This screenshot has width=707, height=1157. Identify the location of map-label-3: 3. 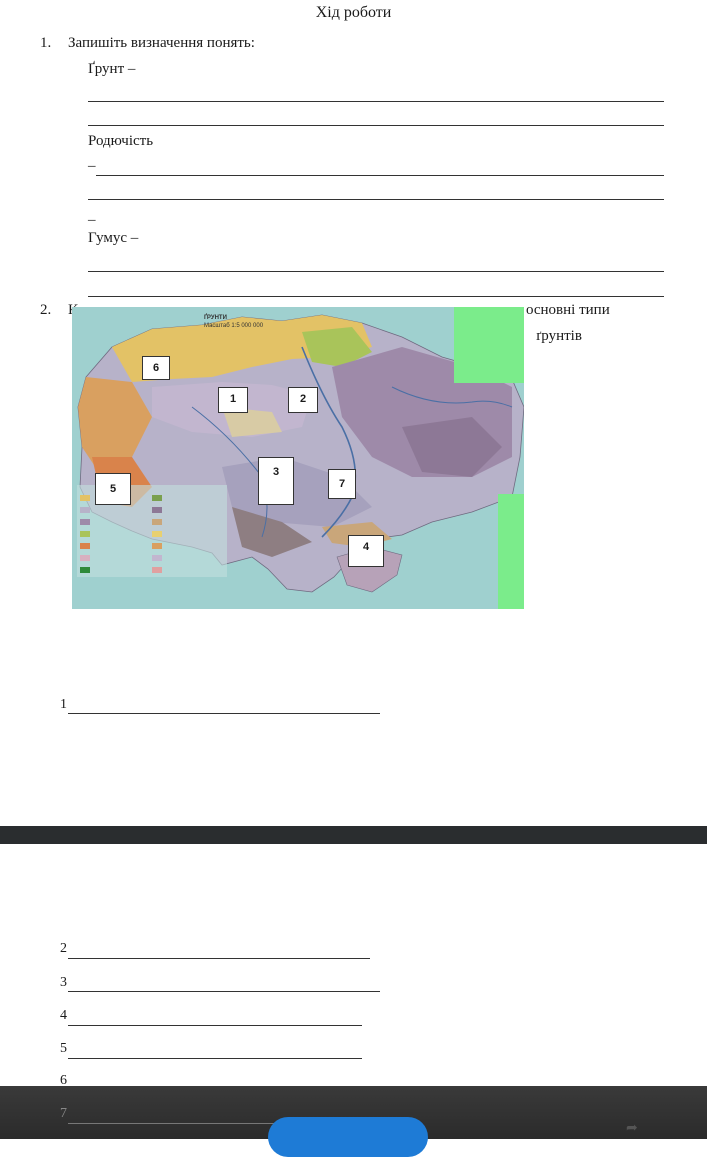
(276, 481).